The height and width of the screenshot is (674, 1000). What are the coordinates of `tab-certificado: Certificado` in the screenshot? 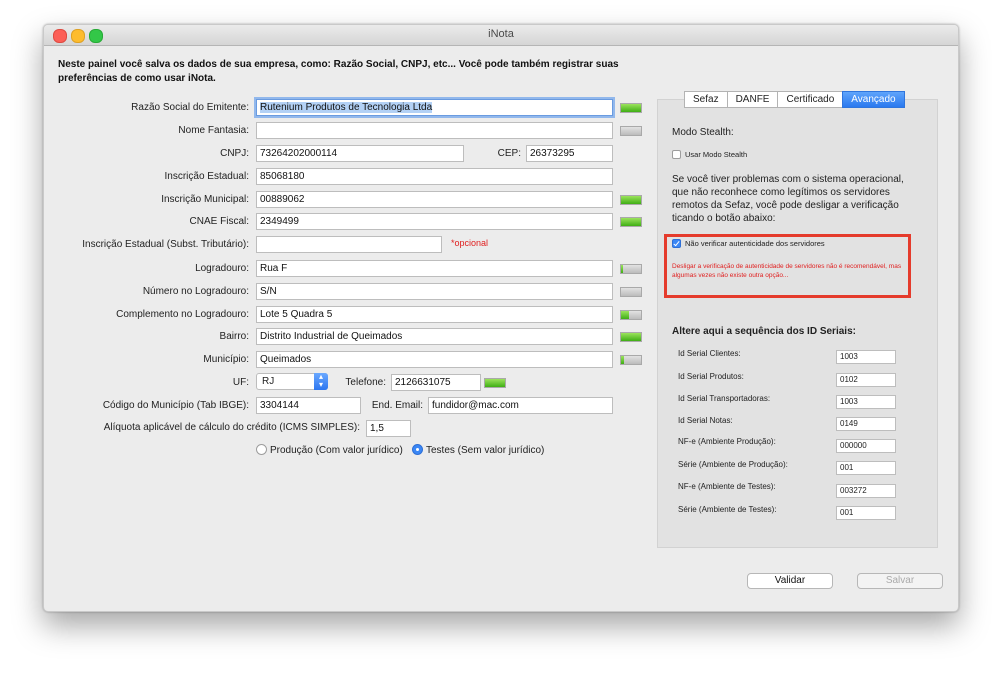 It's located at (810, 99).